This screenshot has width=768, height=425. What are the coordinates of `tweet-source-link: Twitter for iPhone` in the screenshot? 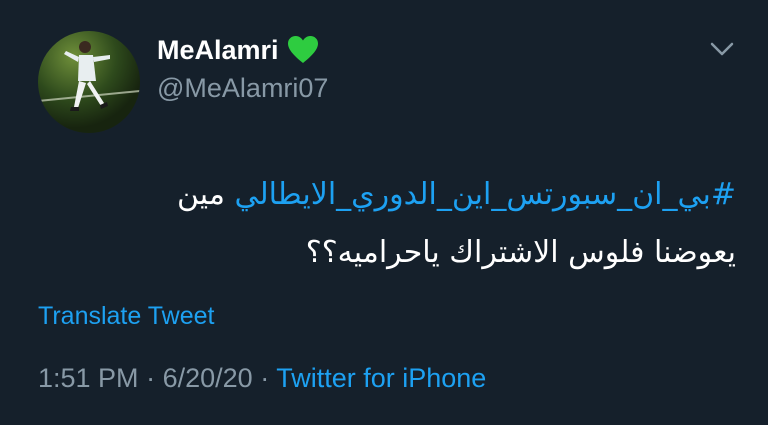 It's located at (381, 378).